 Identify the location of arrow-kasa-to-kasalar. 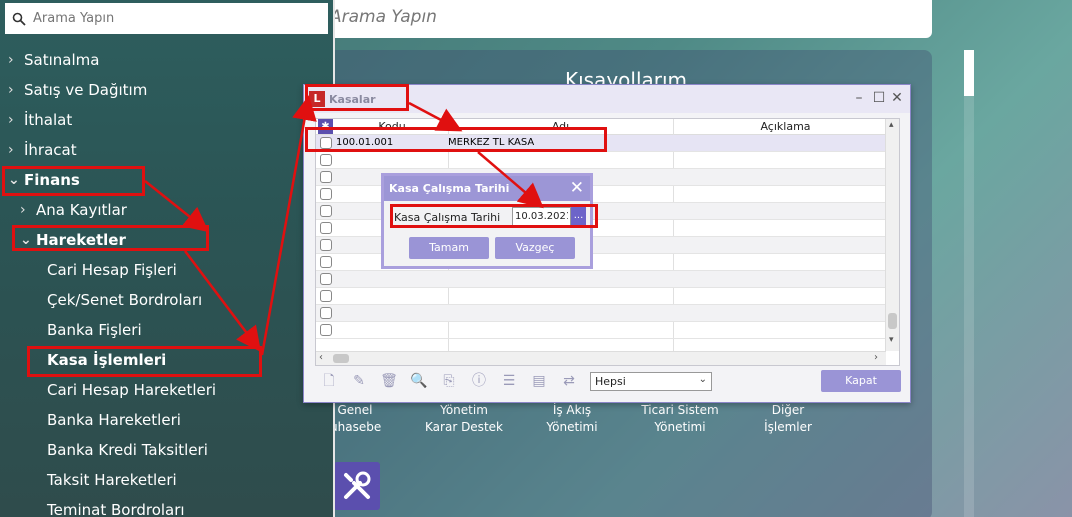
(288, 225).